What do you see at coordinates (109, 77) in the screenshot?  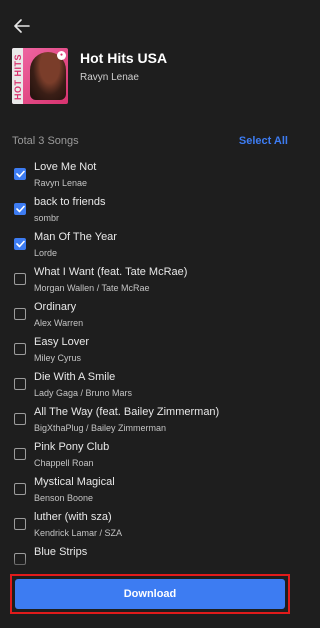 I see `playlist-artist: Ravyn Lenae` at bounding box center [109, 77].